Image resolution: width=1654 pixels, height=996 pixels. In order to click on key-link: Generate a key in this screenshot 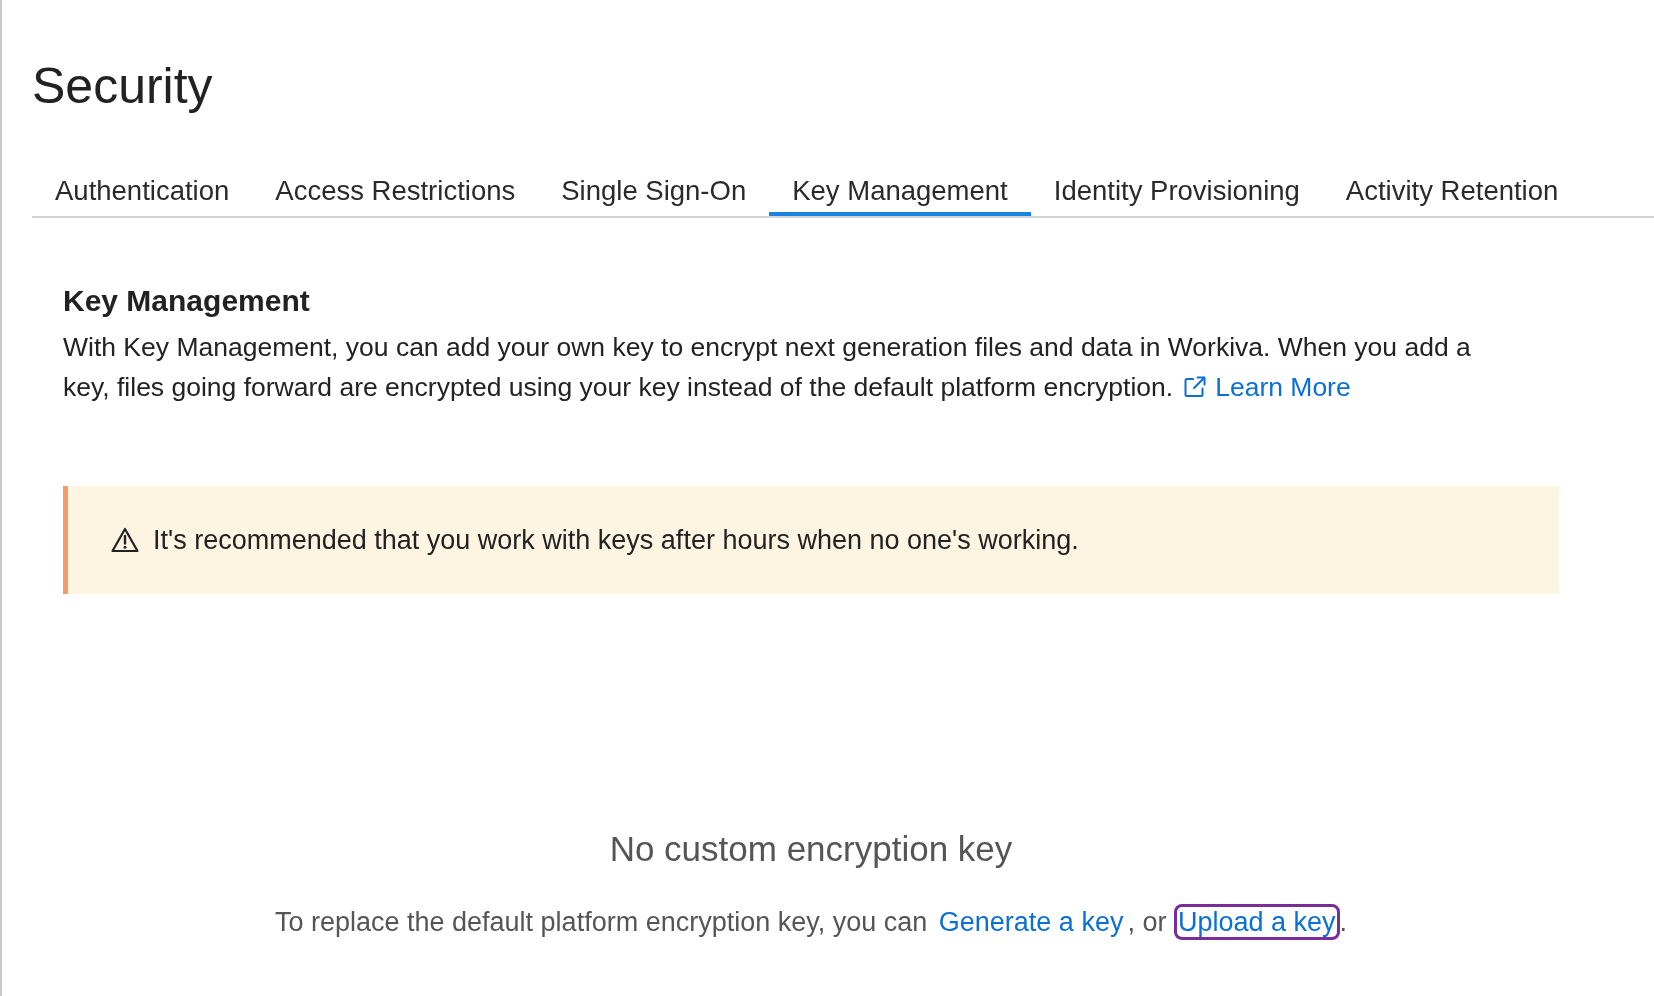, I will do `click(1031, 922)`.